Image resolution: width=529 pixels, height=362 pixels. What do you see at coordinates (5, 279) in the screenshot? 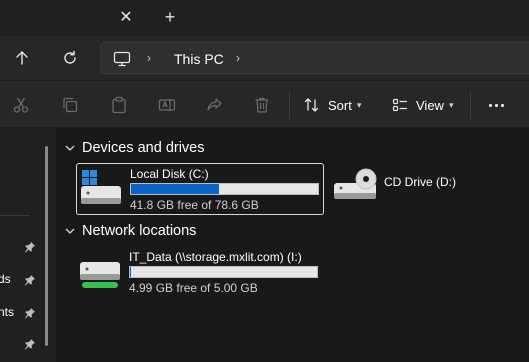
I see `sidebar-item-label: ds` at bounding box center [5, 279].